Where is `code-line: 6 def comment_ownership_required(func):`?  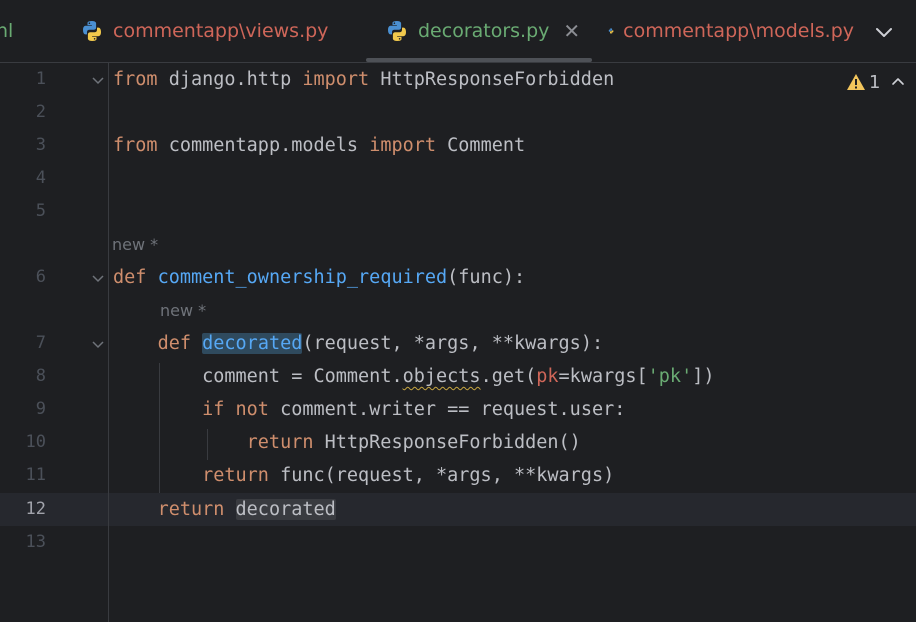
code-line: 6 def comment_ownership_required(func): is located at coordinates (458, 277).